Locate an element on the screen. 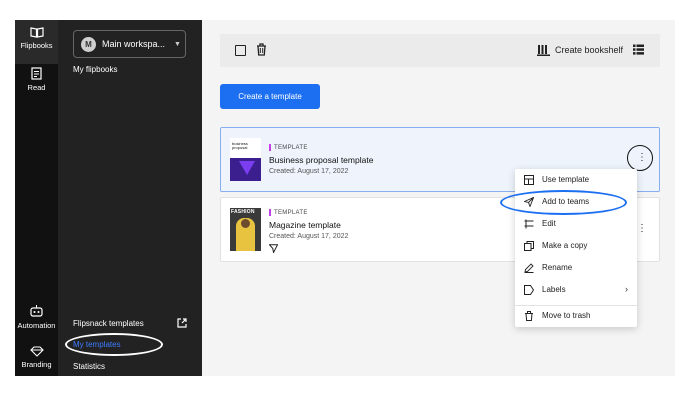  rail-item-read: Read is located at coordinates (36, 84).